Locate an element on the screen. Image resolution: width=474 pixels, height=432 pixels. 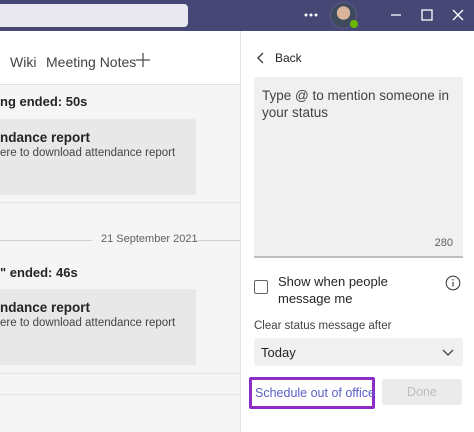
chevron-left-icon is located at coordinates (261, 58).